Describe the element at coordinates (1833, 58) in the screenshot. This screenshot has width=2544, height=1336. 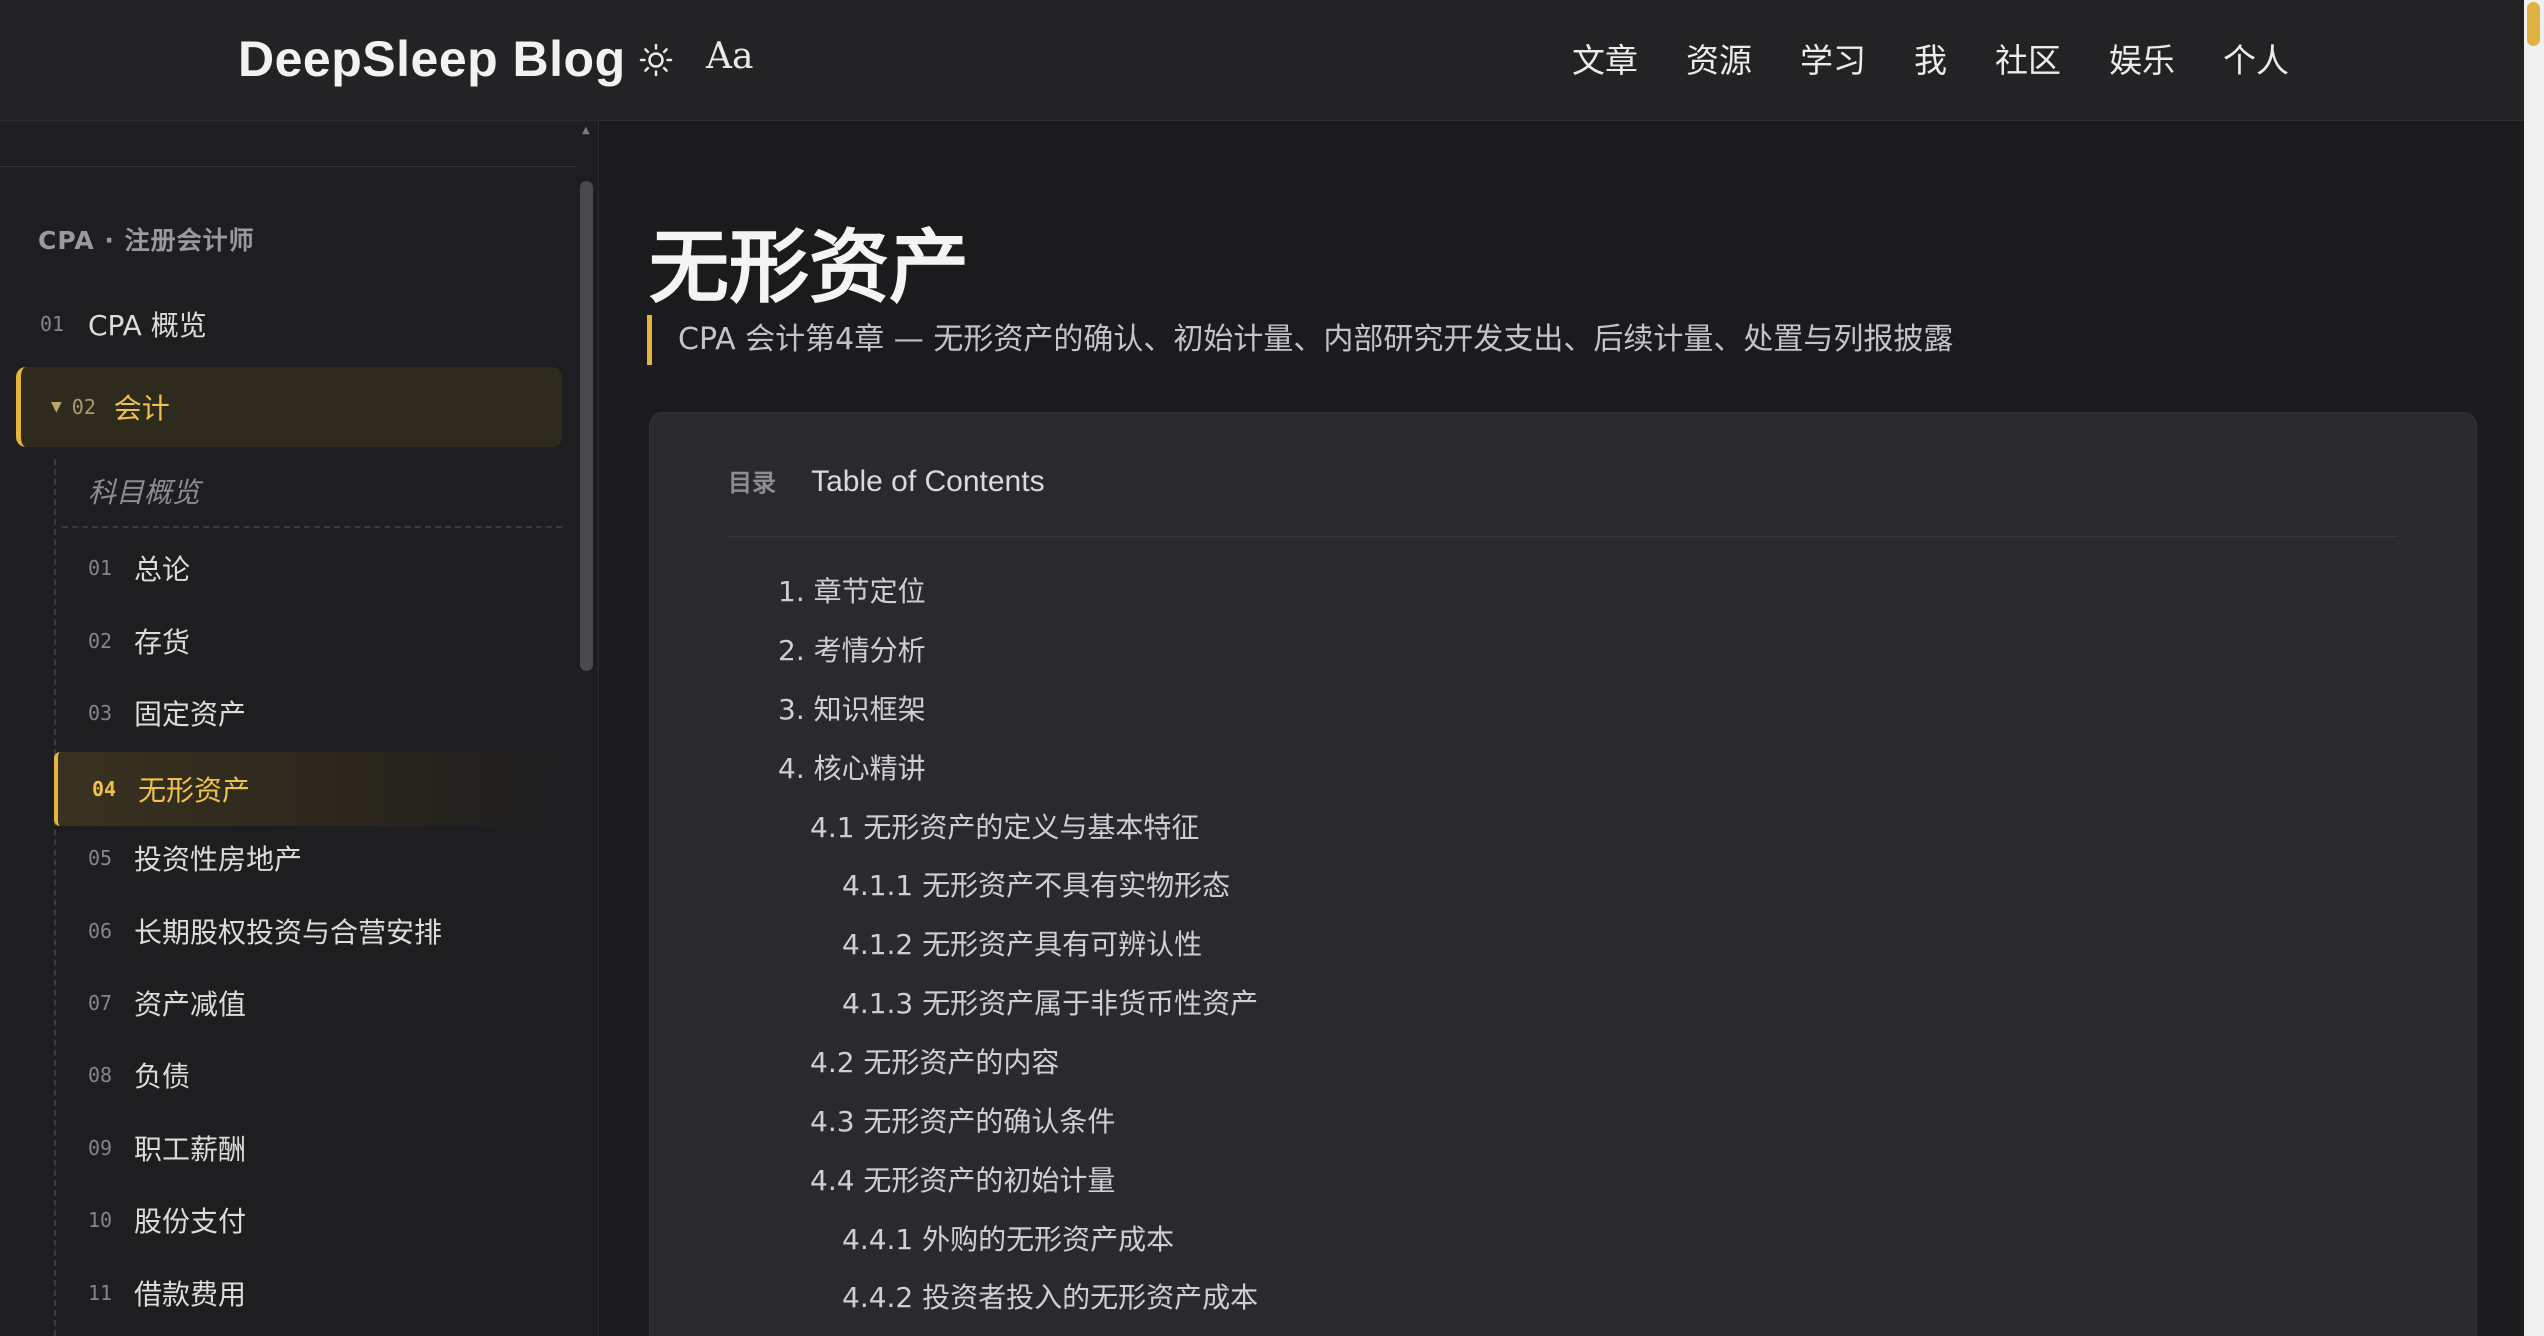
I see `nav-item-learning: 学习` at that location.